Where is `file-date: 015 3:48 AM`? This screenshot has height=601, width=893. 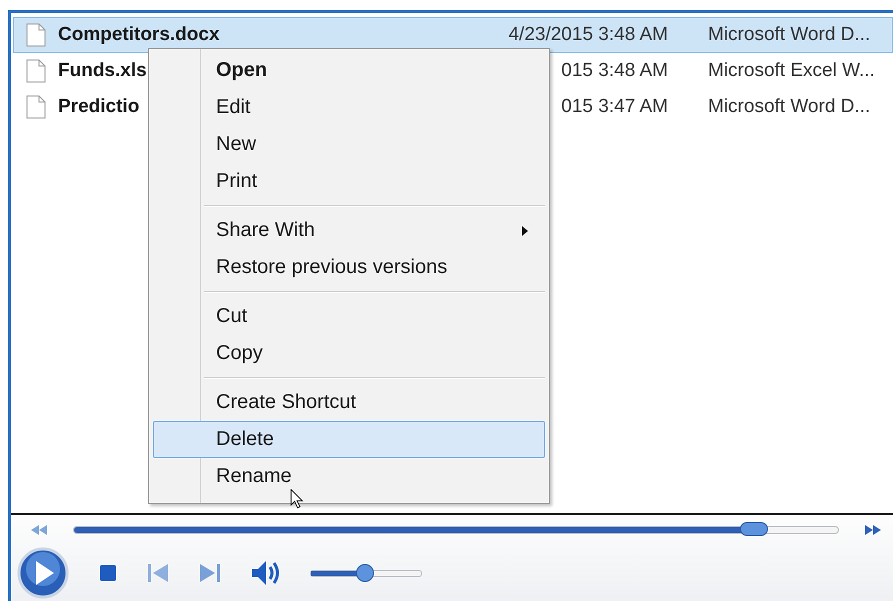
file-date: 015 3:48 AM is located at coordinates (614, 70).